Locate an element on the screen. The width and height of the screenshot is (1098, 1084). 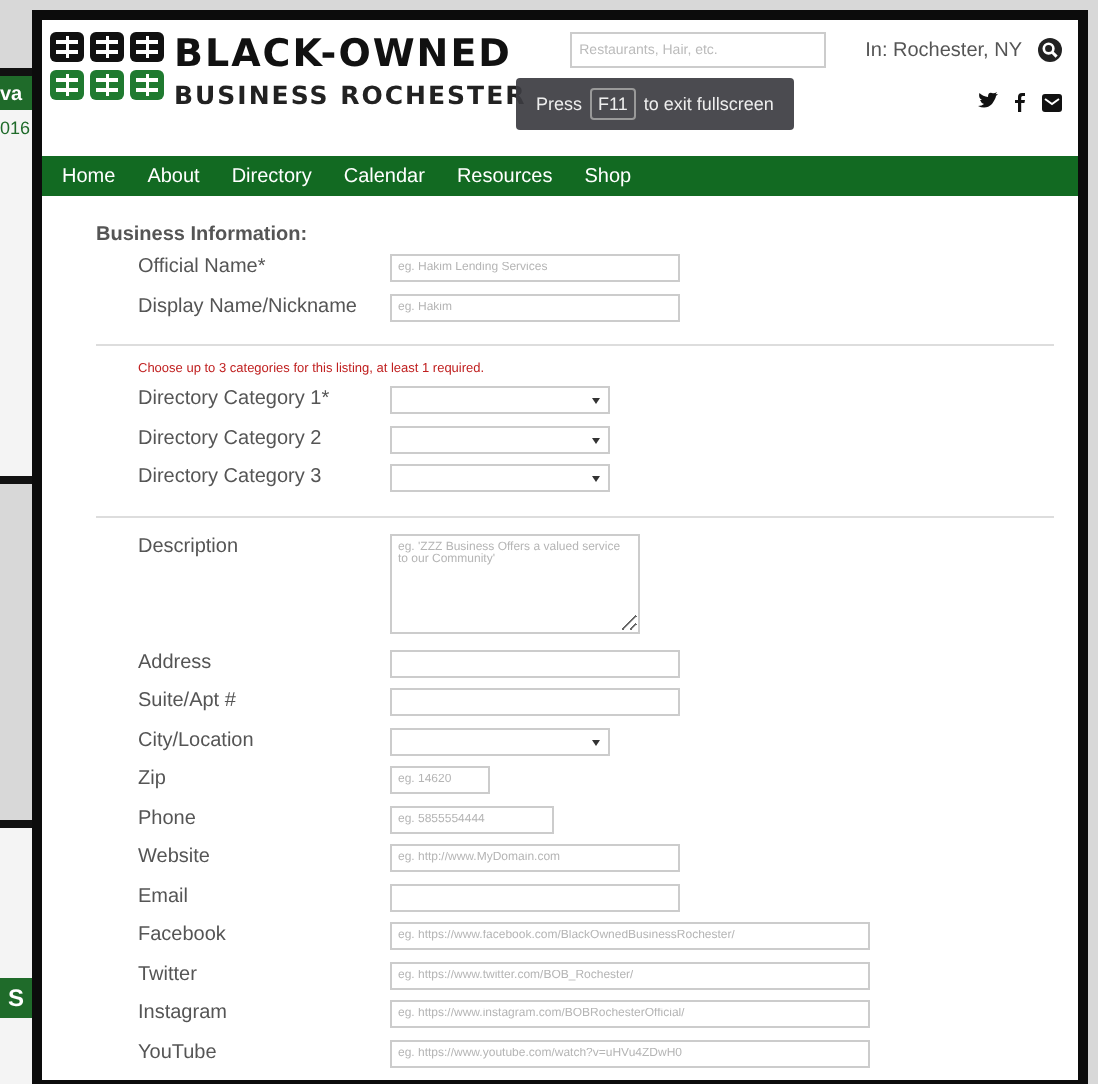
location-label: In: Rochester, NY is located at coordinates (943, 50).